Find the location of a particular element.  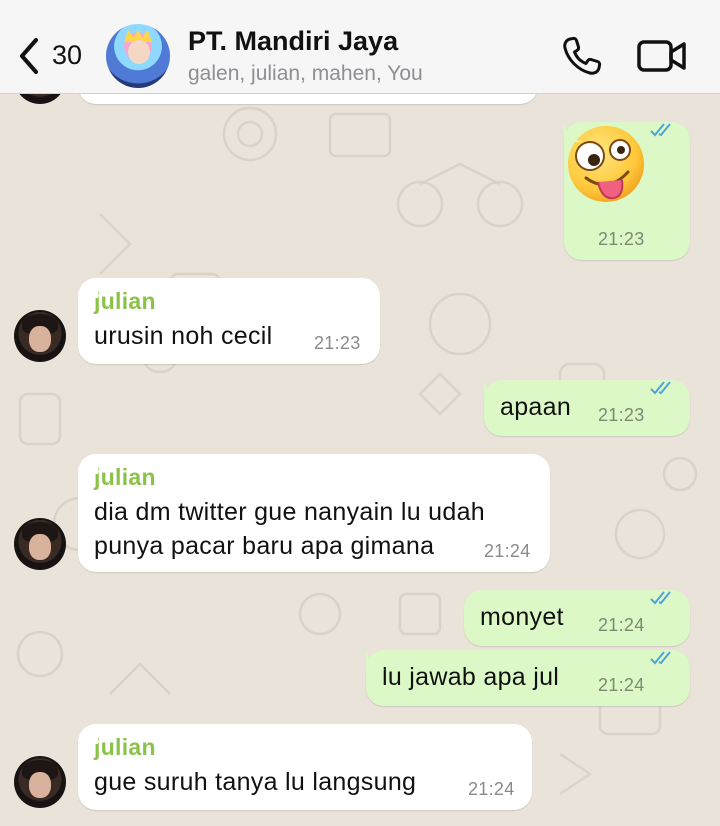

avatar-face is located at coordinates (139, 52).